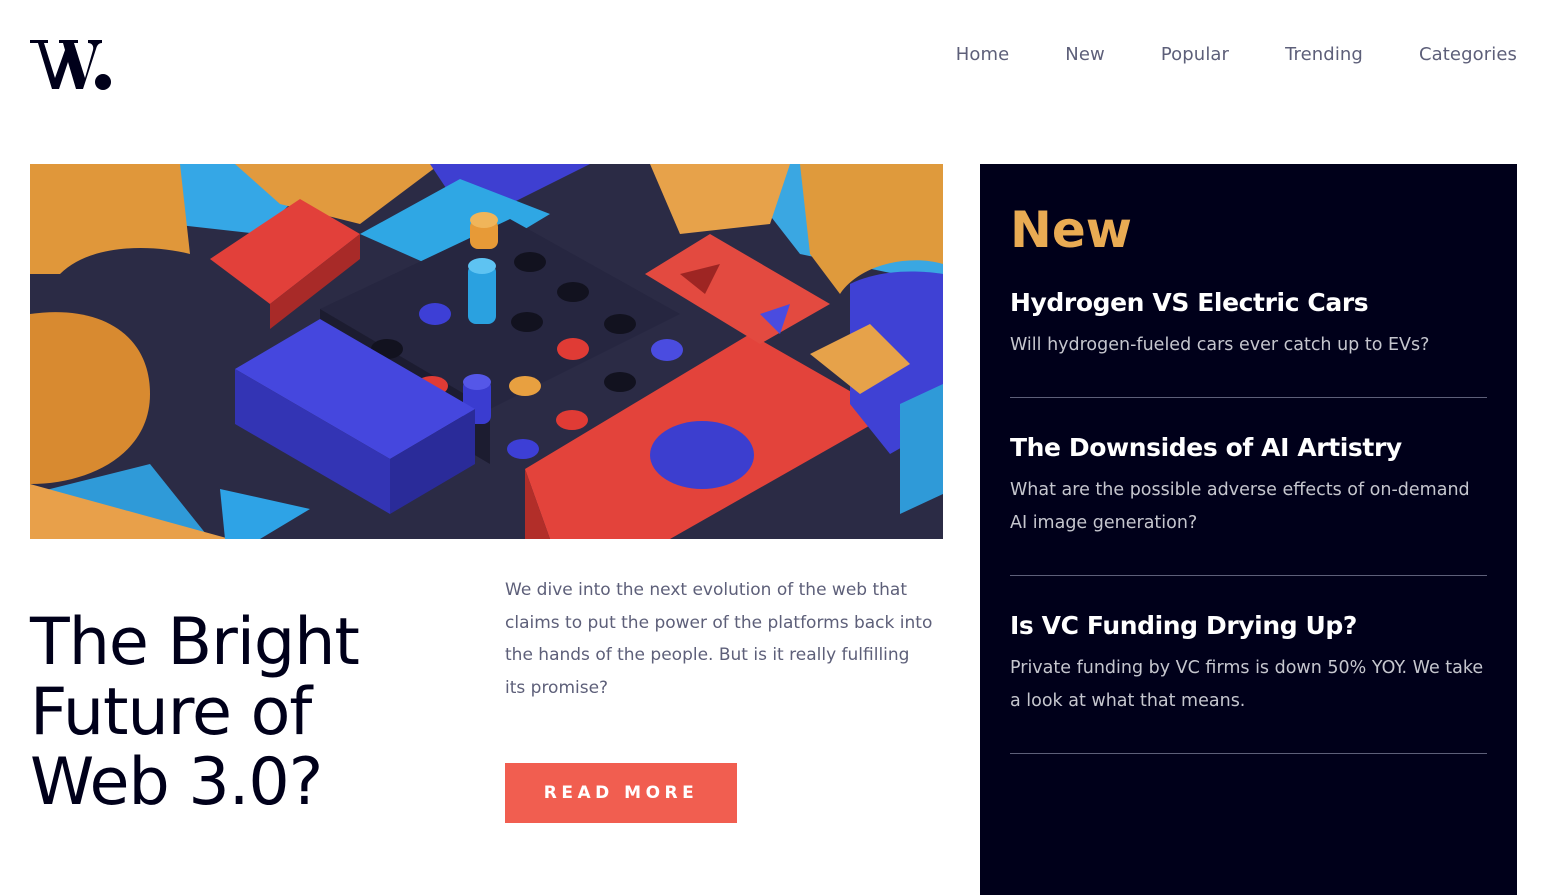  What do you see at coordinates (195, 642) in the screenshot?
I see `hero-title-line: The Bright` at bounding box center [195, 642].